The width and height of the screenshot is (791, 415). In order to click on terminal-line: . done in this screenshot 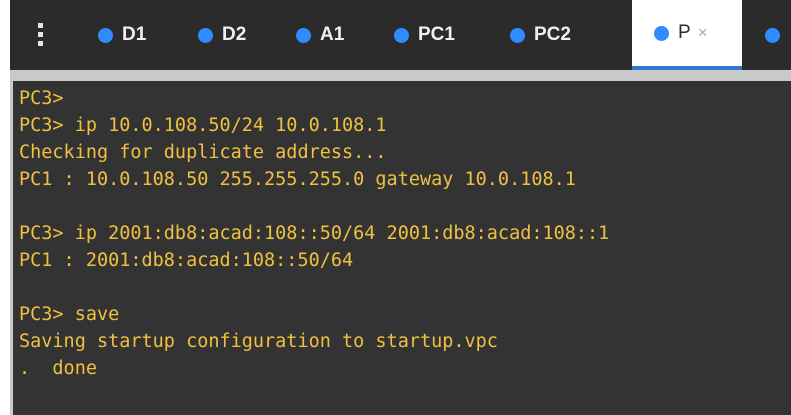, I will do `click(58, 368)`.